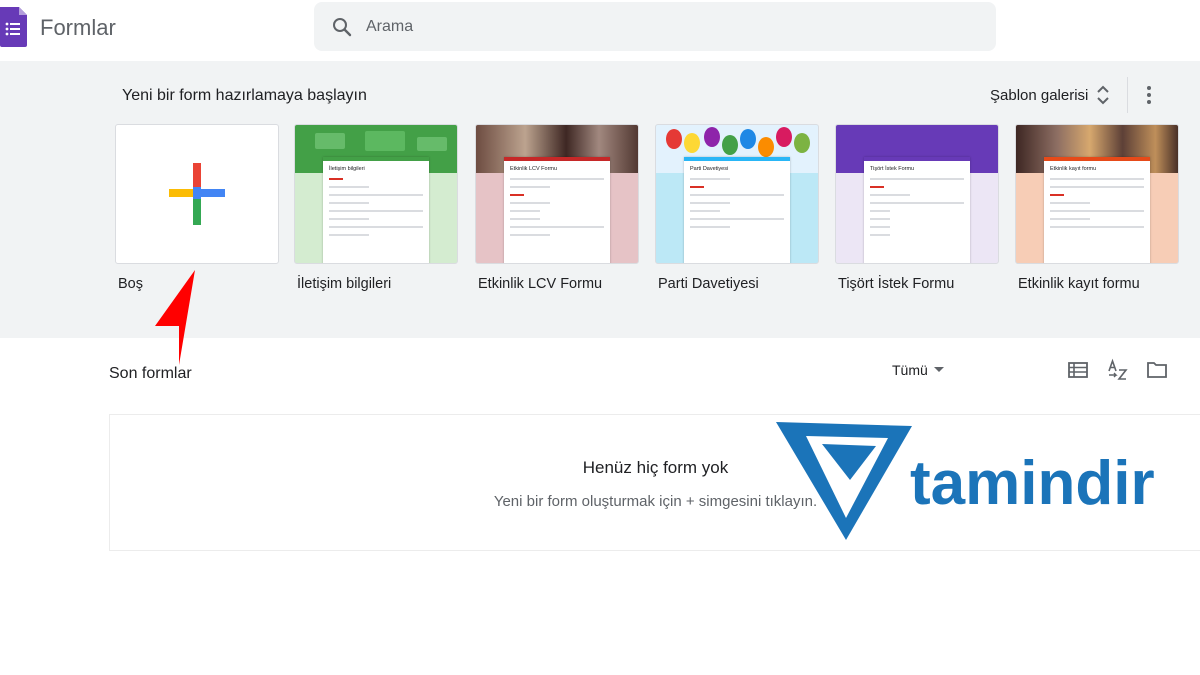 The width and height of the screenshot is (1200, 675). What do you see at coordinates (1078, 370) in the screenshot?
I see `list-view-icon` at bounding box center [1078, 370].